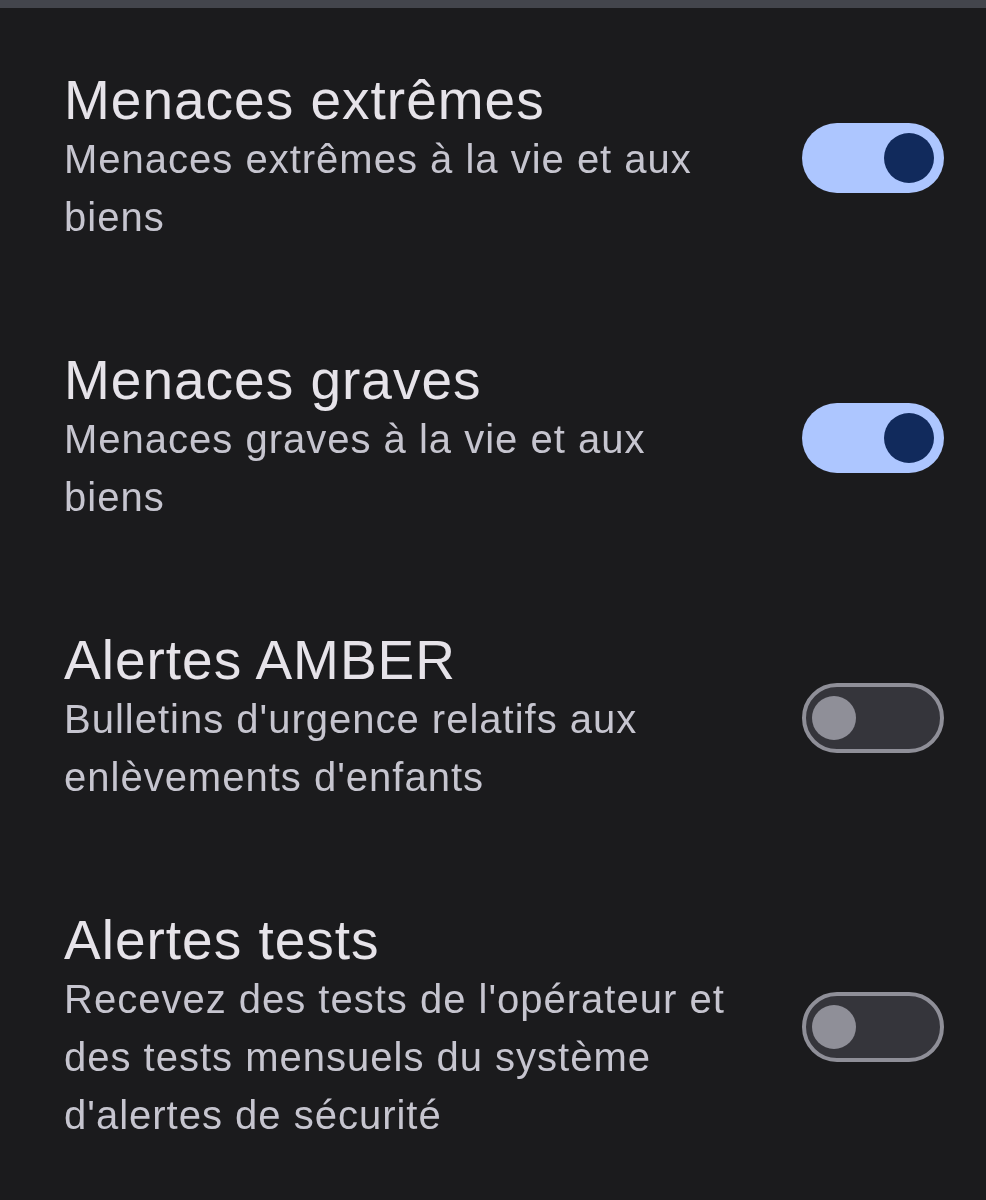 The image size is (986, 1200). Describe the element at coordinates (355, 468) in the screenshot. I see `setting-description: Menaces graves à la vie et aux biens` at that location.